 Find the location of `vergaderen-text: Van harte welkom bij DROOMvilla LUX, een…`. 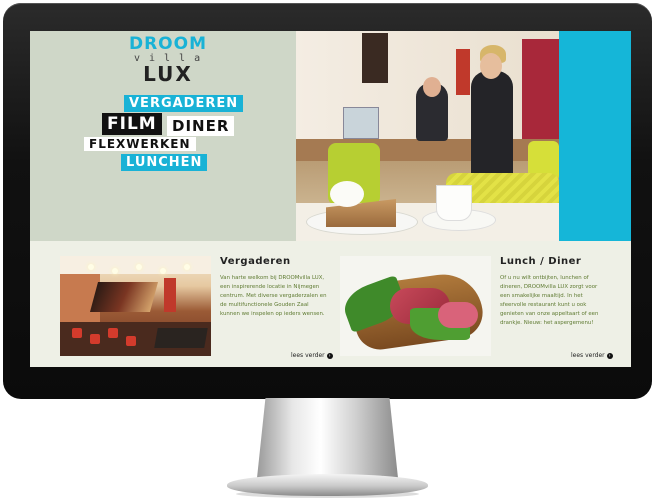

vergaderen-text: Van harte welkom bij DROOMvilla LUX, een… is located at coordinates (273, 296).